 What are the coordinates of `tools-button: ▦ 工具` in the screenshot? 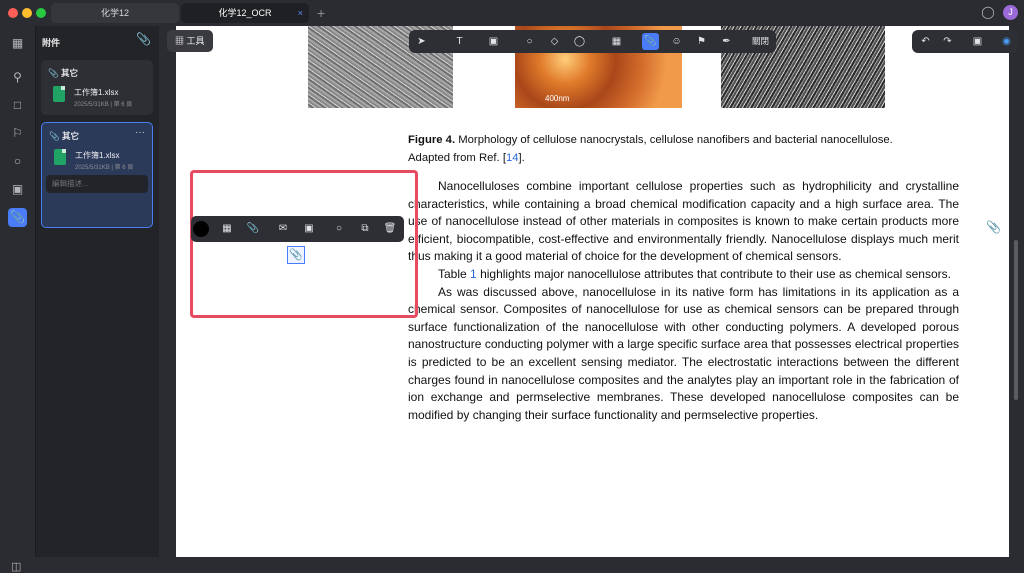 It's located at (190, 41).